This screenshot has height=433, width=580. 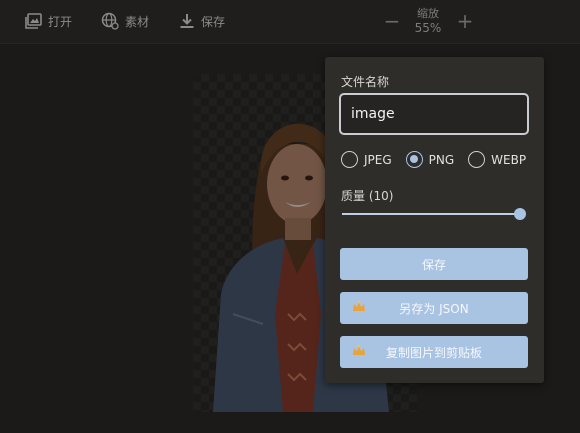 I want to click on format-label-webp: WEBP, so click(x=509, y=159).